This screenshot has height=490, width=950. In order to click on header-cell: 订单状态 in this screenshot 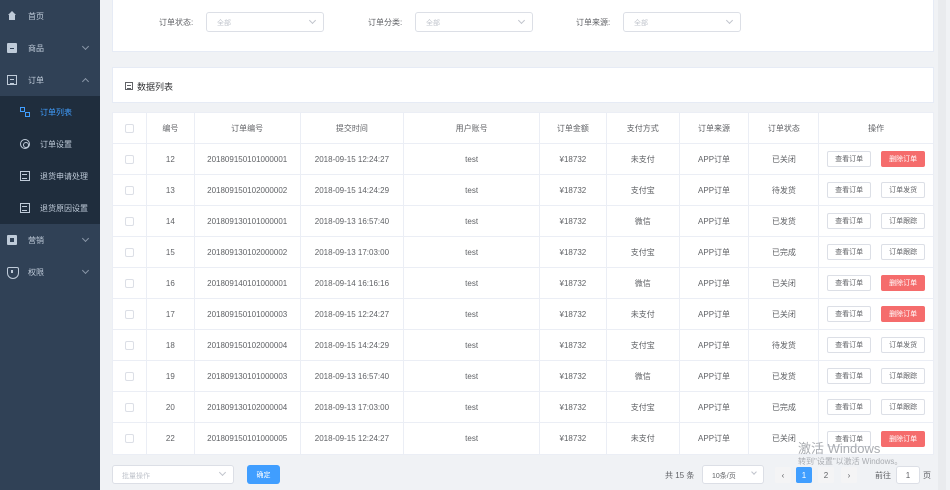, I will do `click(784, 128)`.